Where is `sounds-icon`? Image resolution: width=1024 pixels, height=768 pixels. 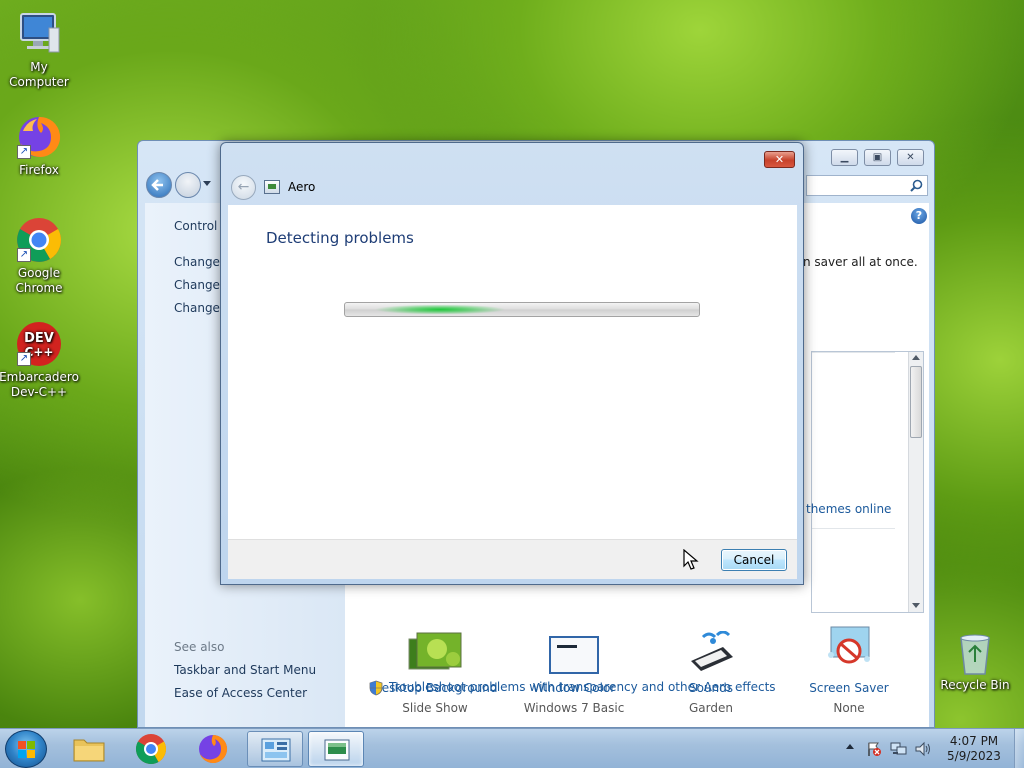 sounds-icon is located at coordinates (711, 652).